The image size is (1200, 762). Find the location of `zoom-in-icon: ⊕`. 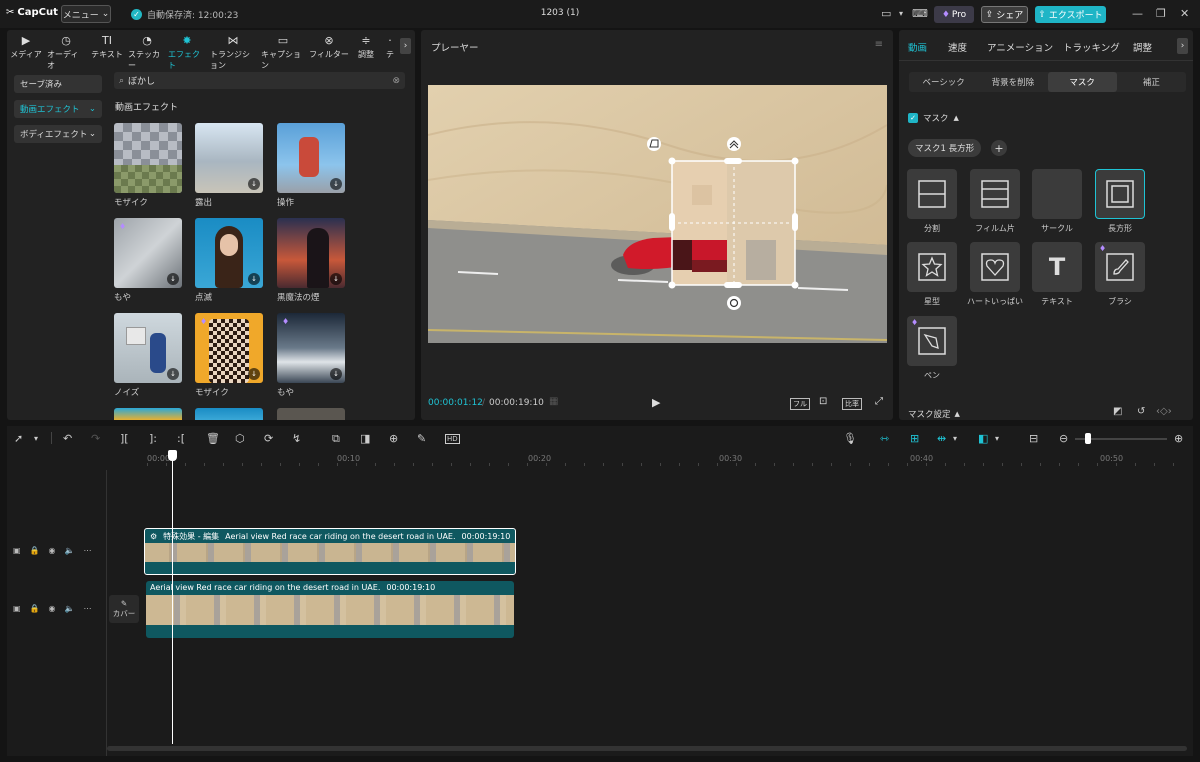

zoom-in-icon: ⊕ is located at coordinates (1178, 438).